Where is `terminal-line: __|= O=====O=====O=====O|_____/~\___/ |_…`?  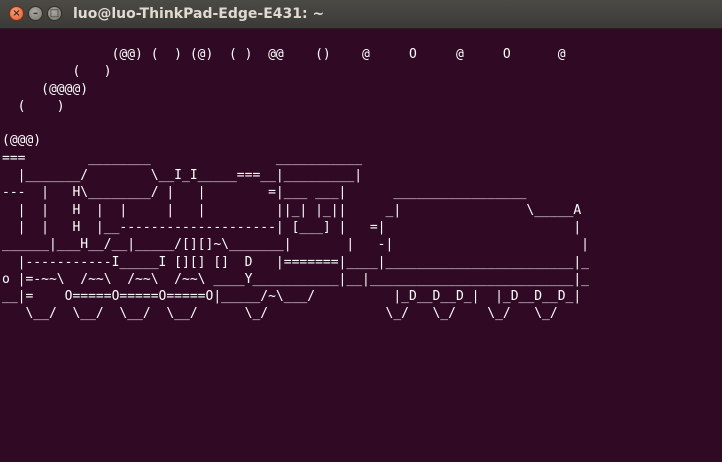 terminal-line: __|= O=====O=====O=====O|_____/~\___/ |_… is located at coordinates (292, 297).